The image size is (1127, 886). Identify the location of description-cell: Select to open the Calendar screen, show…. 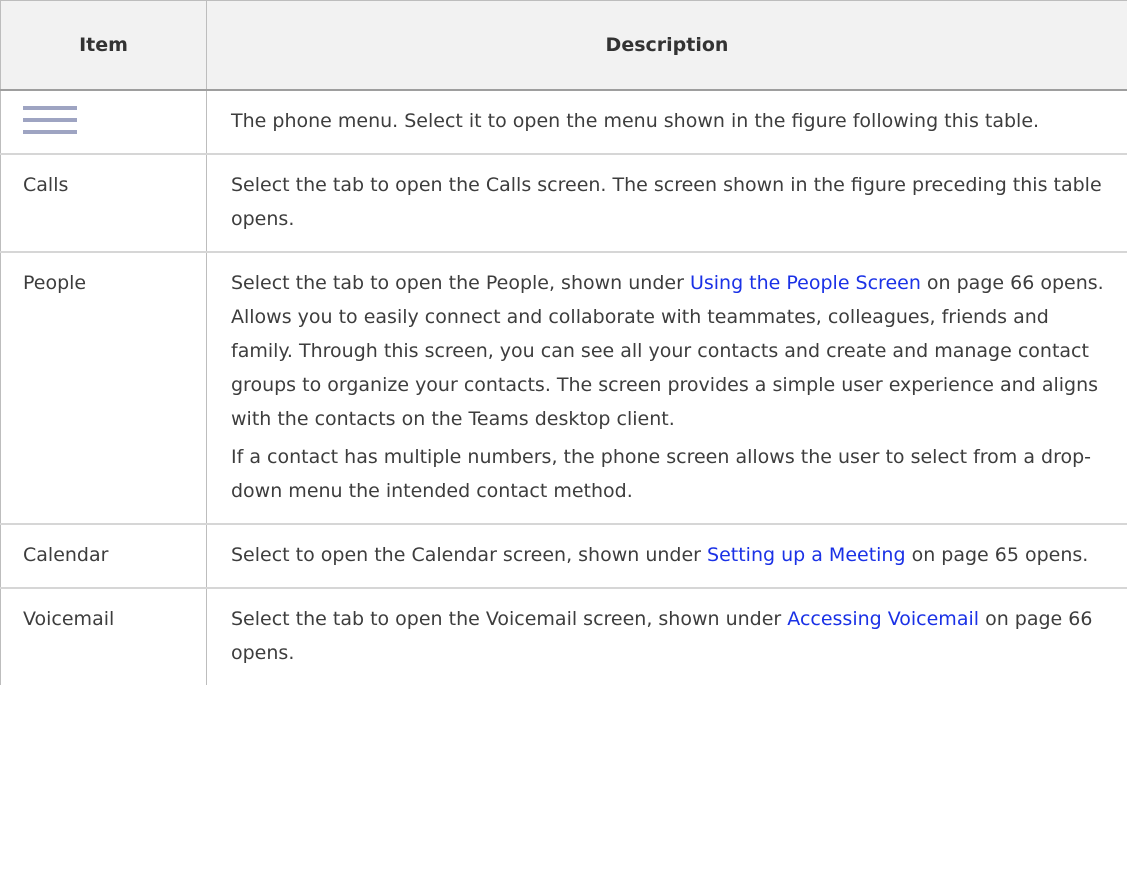
(666, 556).